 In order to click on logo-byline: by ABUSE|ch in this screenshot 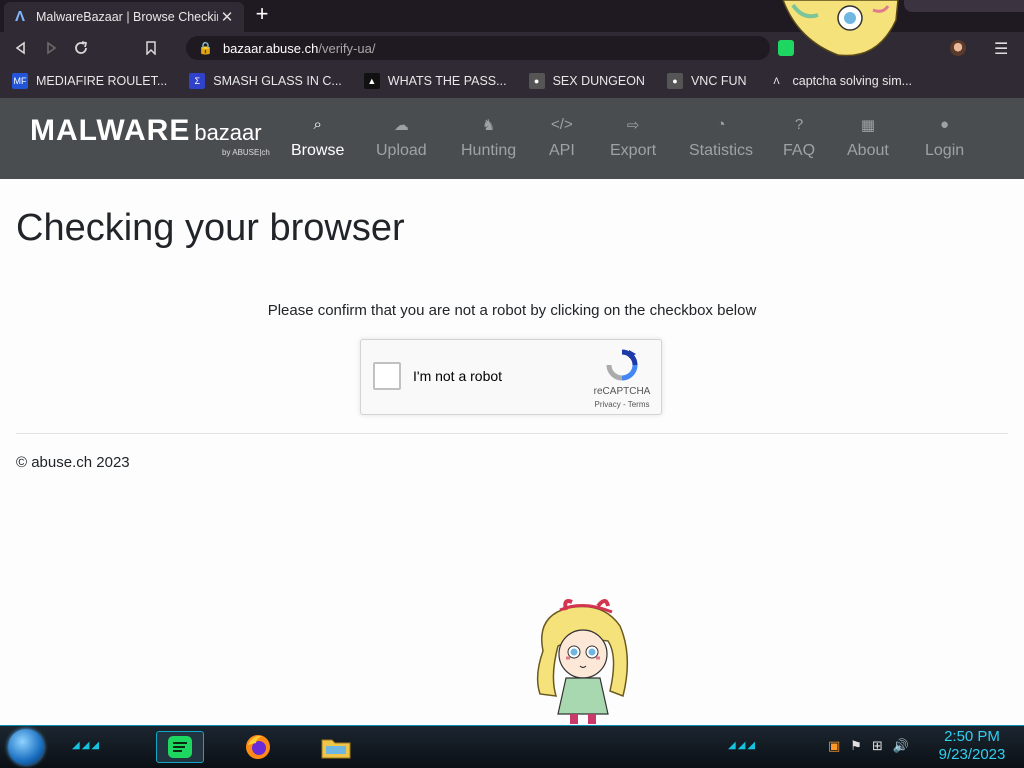, I will do `click(246, 152)`.